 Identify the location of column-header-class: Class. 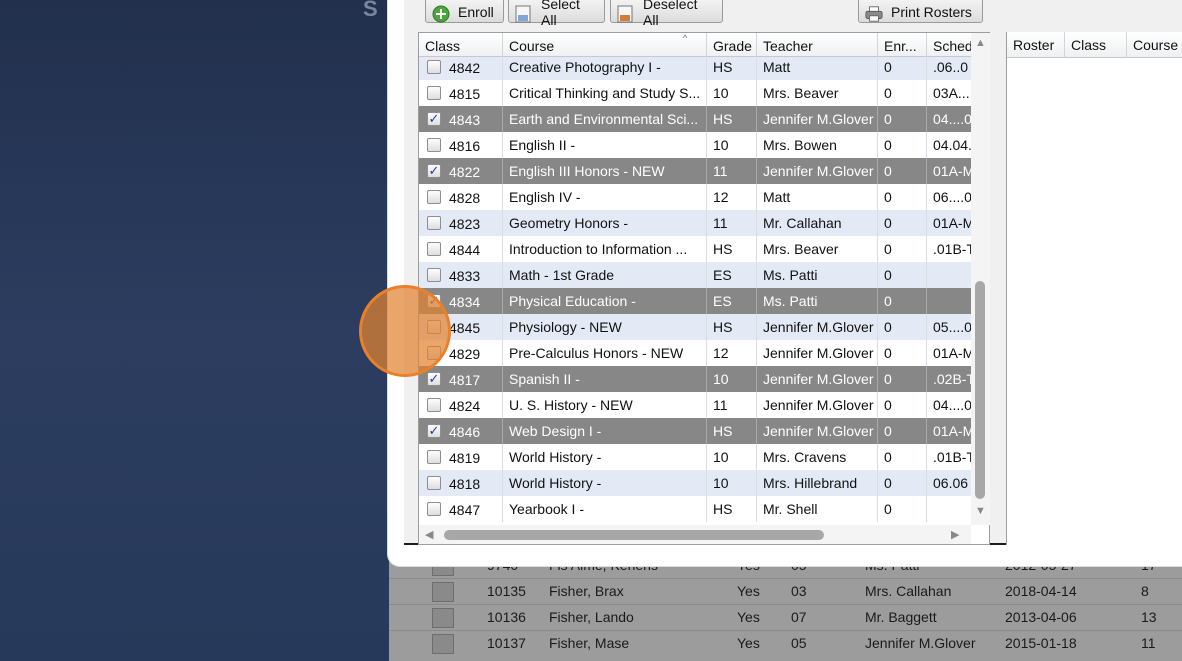
(461, 45).